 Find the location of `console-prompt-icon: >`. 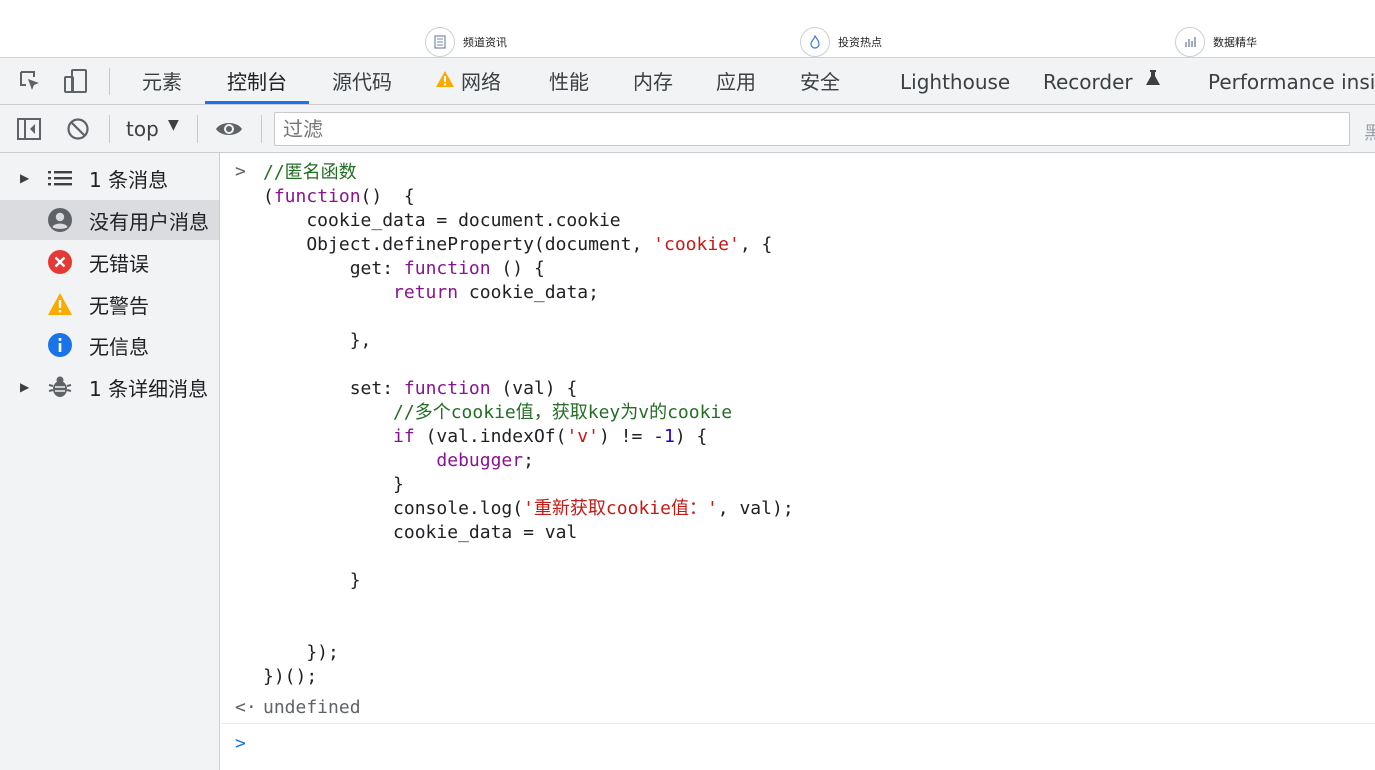

console-prompt-icon: > is located at coordinates (240, 743).